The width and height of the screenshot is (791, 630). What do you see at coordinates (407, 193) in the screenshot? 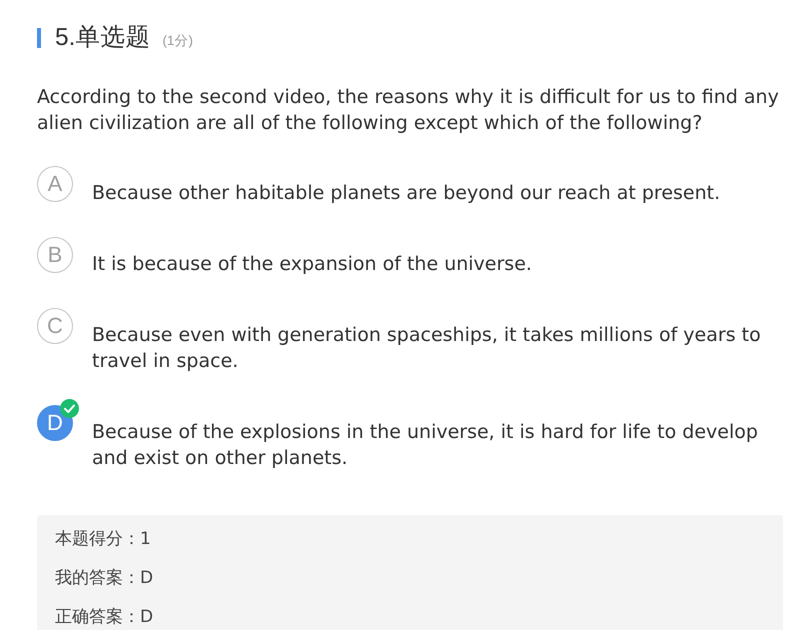
I see `option-text: Because other habitable planets are beyond our reach at present.` at bounding box center [407, 193].